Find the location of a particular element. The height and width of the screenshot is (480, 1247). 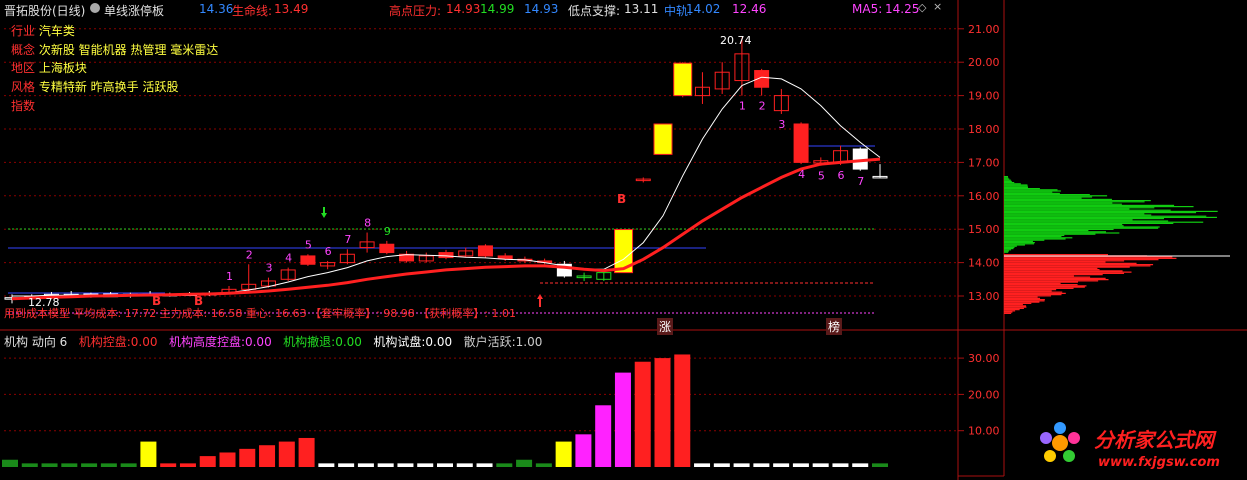

info-row: 地区 上海板块 is located at coordinates (114, 68).